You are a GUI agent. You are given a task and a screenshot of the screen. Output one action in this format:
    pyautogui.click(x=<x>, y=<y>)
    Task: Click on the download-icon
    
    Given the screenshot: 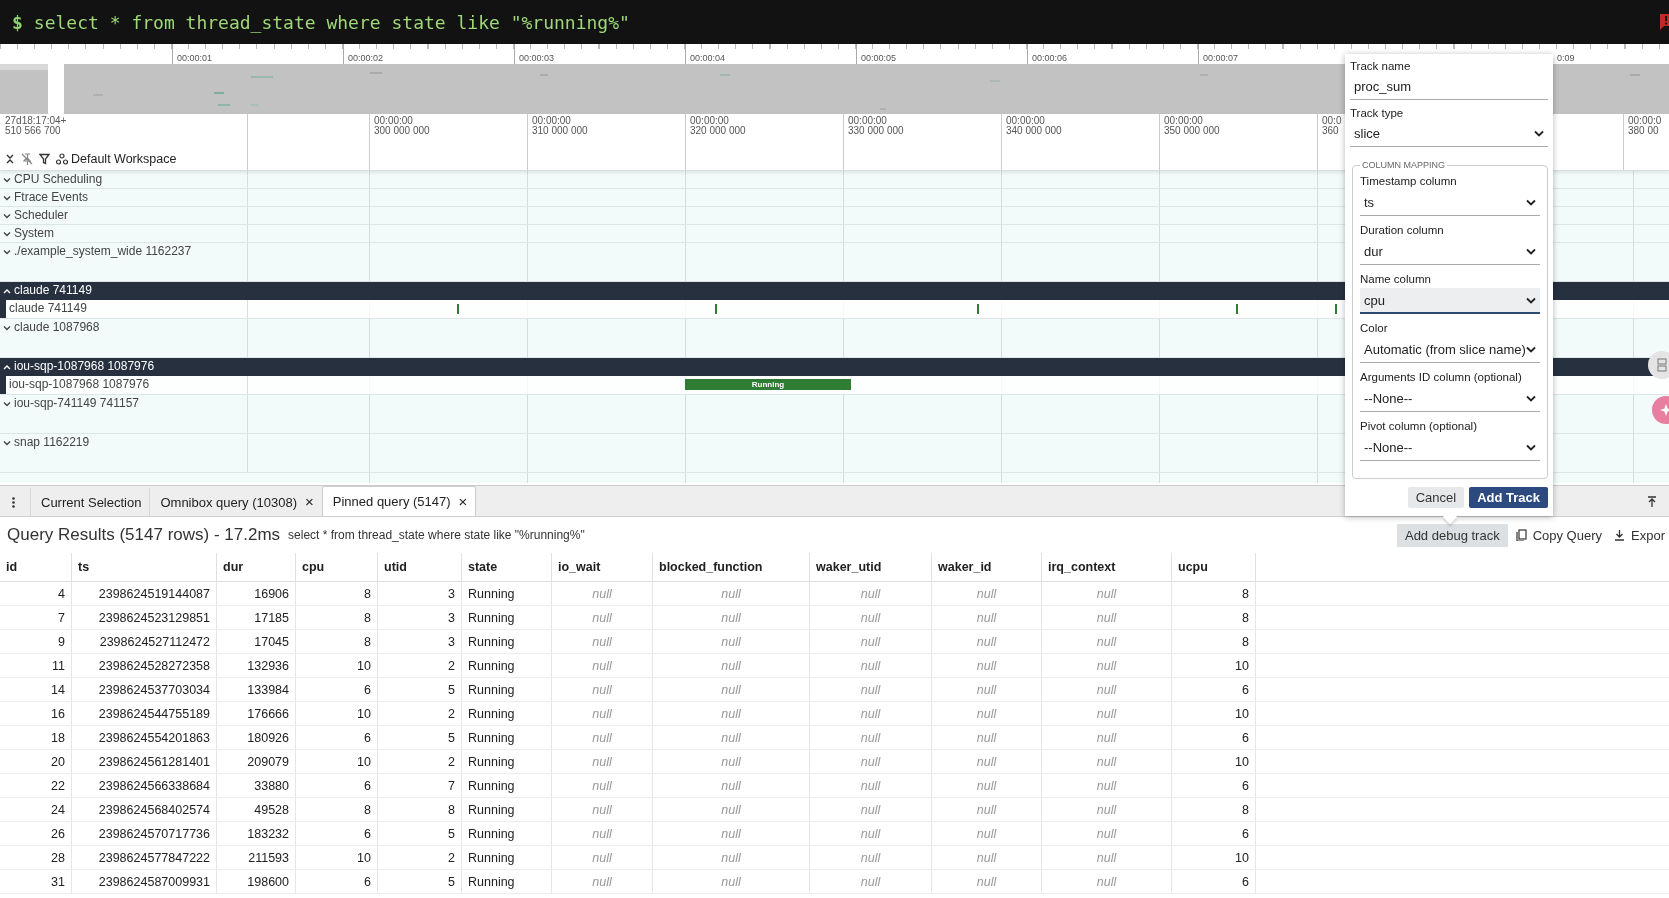 What is the action you would take?
    pyautogui.click(x=1620, y=535)
    